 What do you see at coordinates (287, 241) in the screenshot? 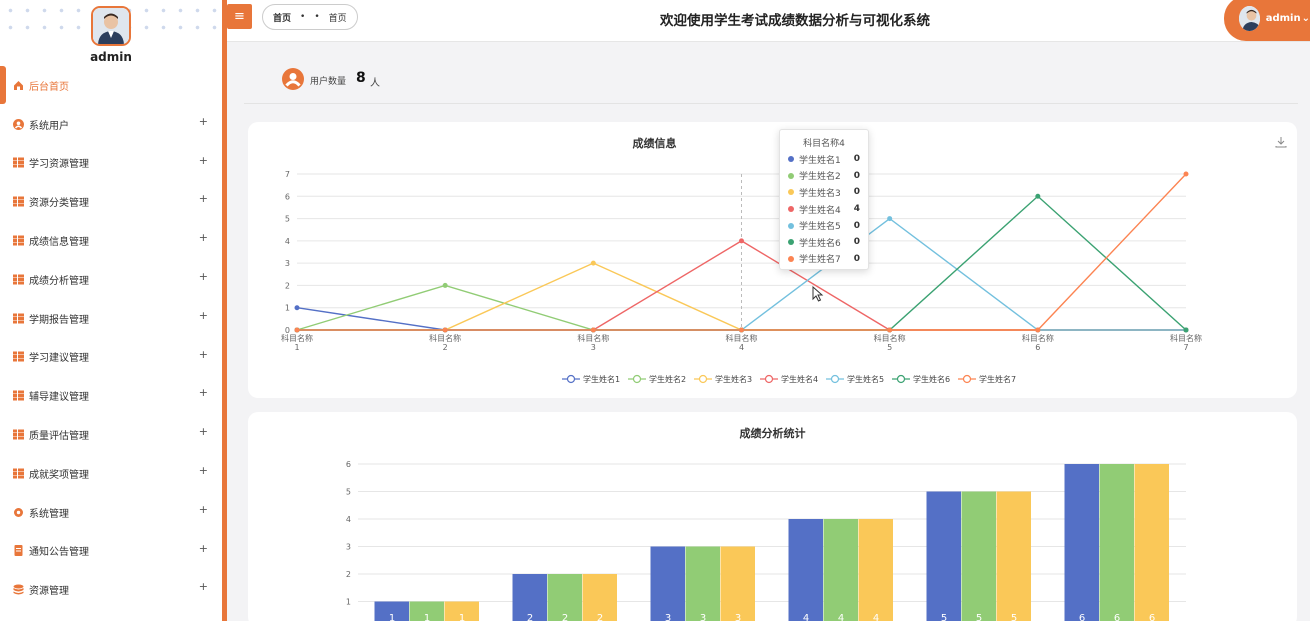
I see `y-tick-label: 4` at bounding box center [287, 241].